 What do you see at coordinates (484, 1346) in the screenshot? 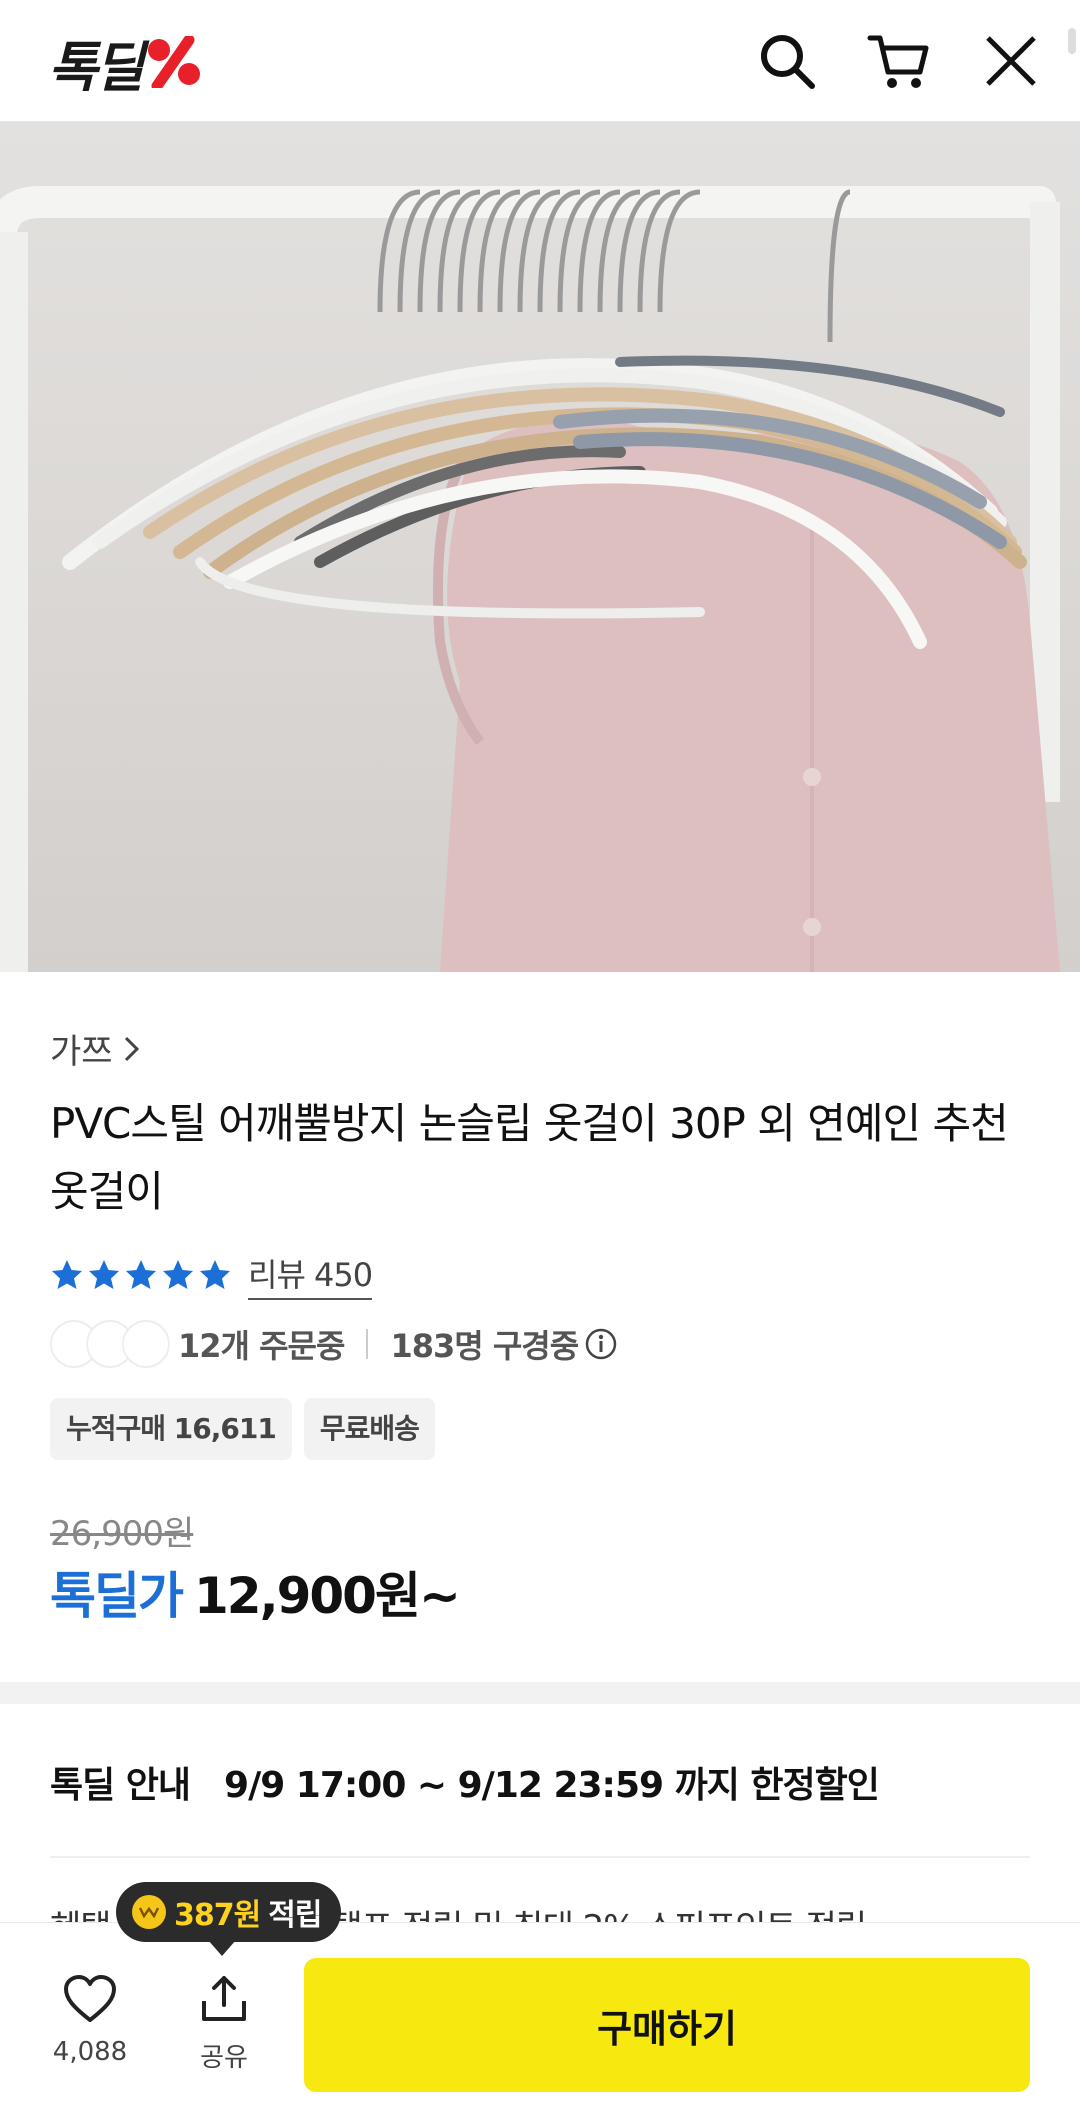
I see `viewers-count: 183명 구경중` at bounding box center [484, 1346].